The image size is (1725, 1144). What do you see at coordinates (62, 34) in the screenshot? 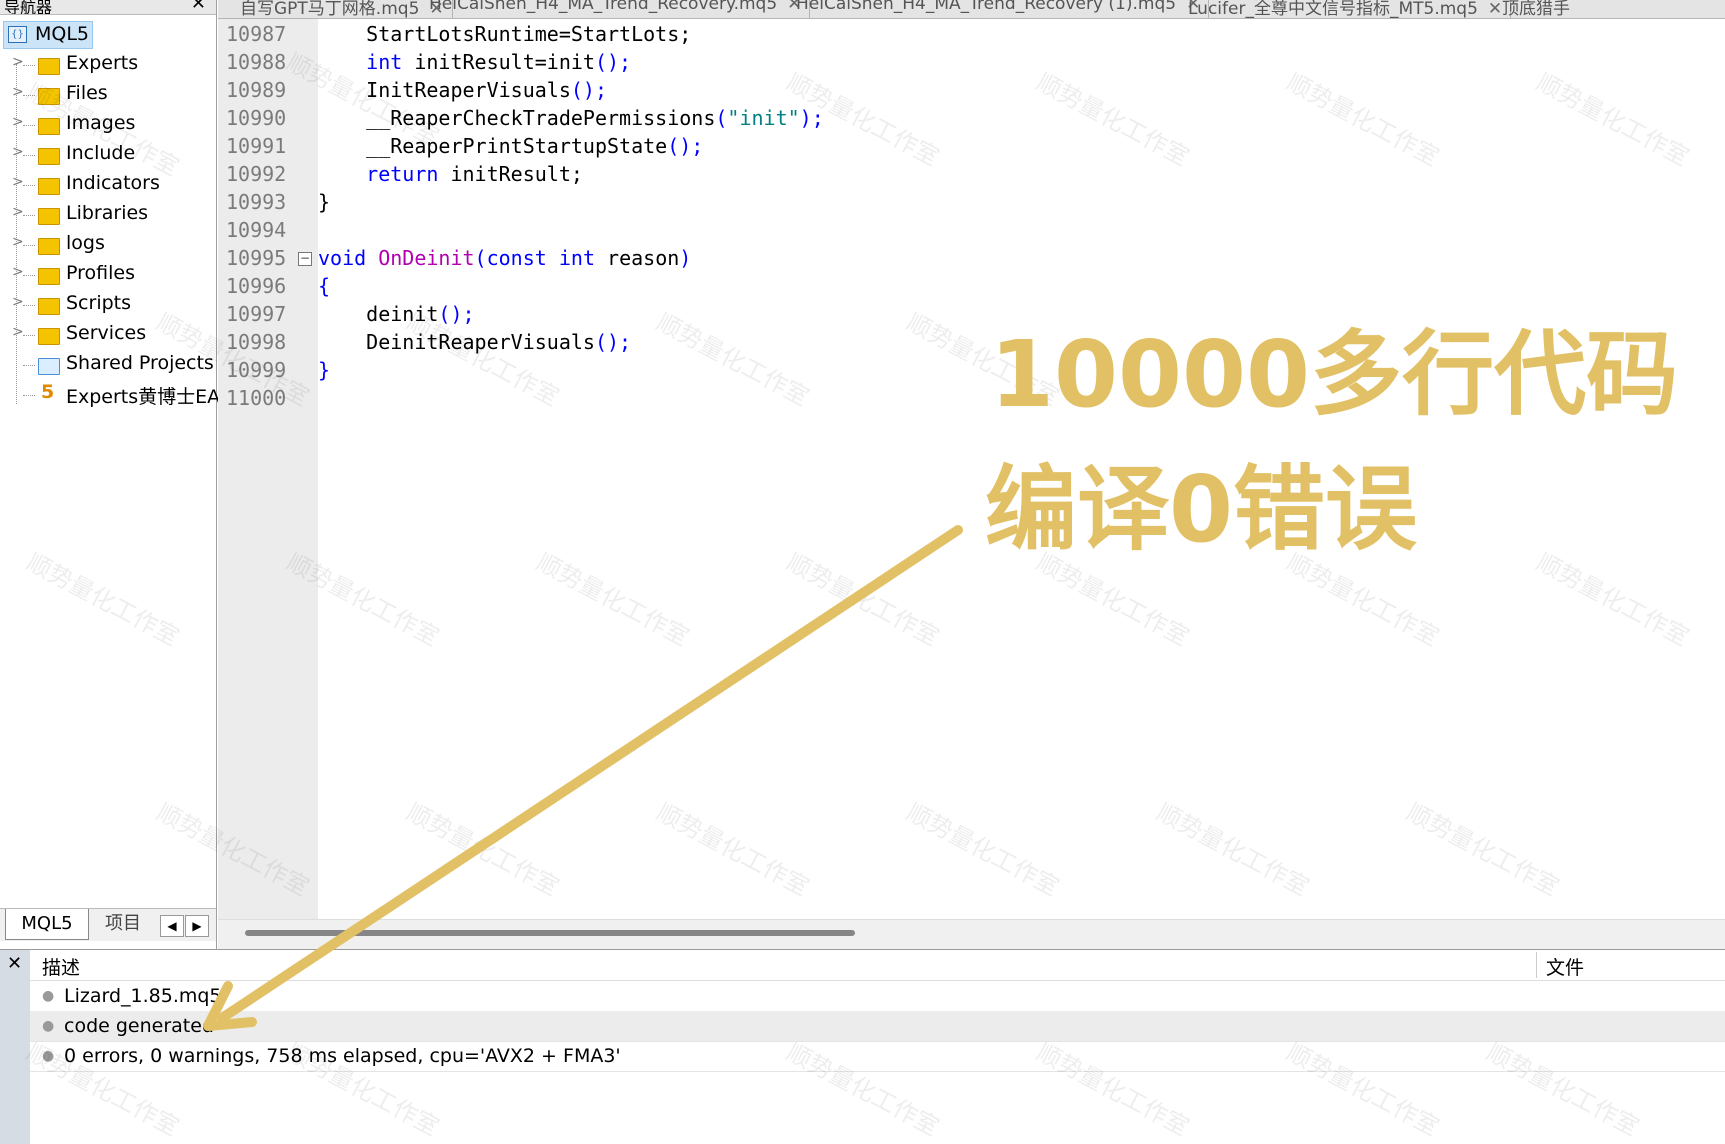
I see `tree-root-label: MQL5` at bounding box center [62, 34].